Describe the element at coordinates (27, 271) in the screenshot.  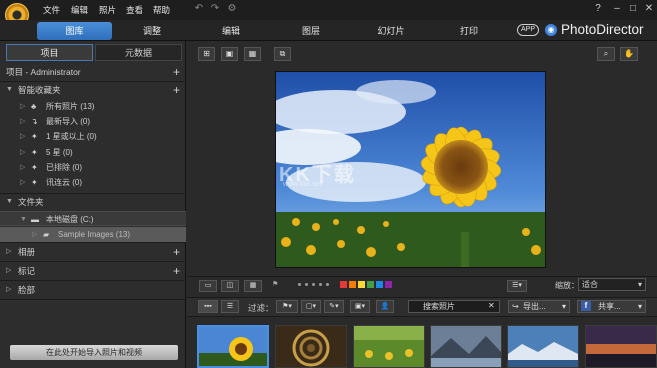
I see `tags-title: 标记` at that location.